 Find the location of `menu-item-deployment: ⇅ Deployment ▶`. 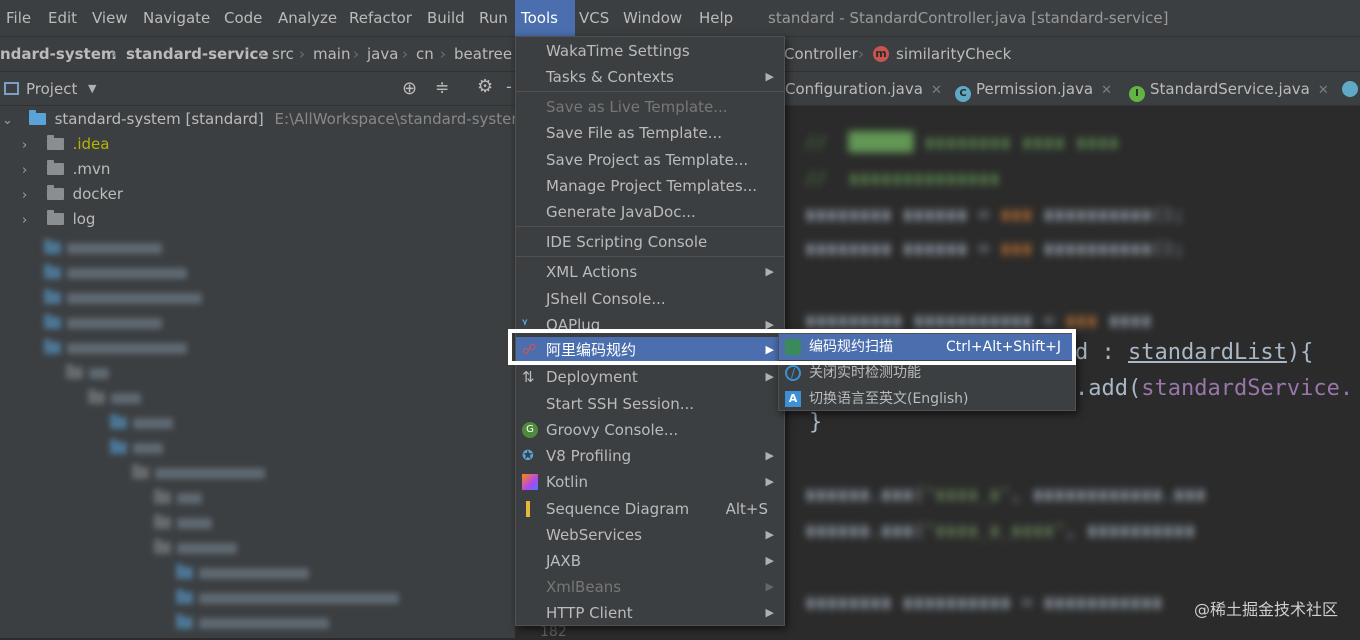

menu-item-deployment: ⇅ Deployment ▶ is located at coordinates (650, 377).